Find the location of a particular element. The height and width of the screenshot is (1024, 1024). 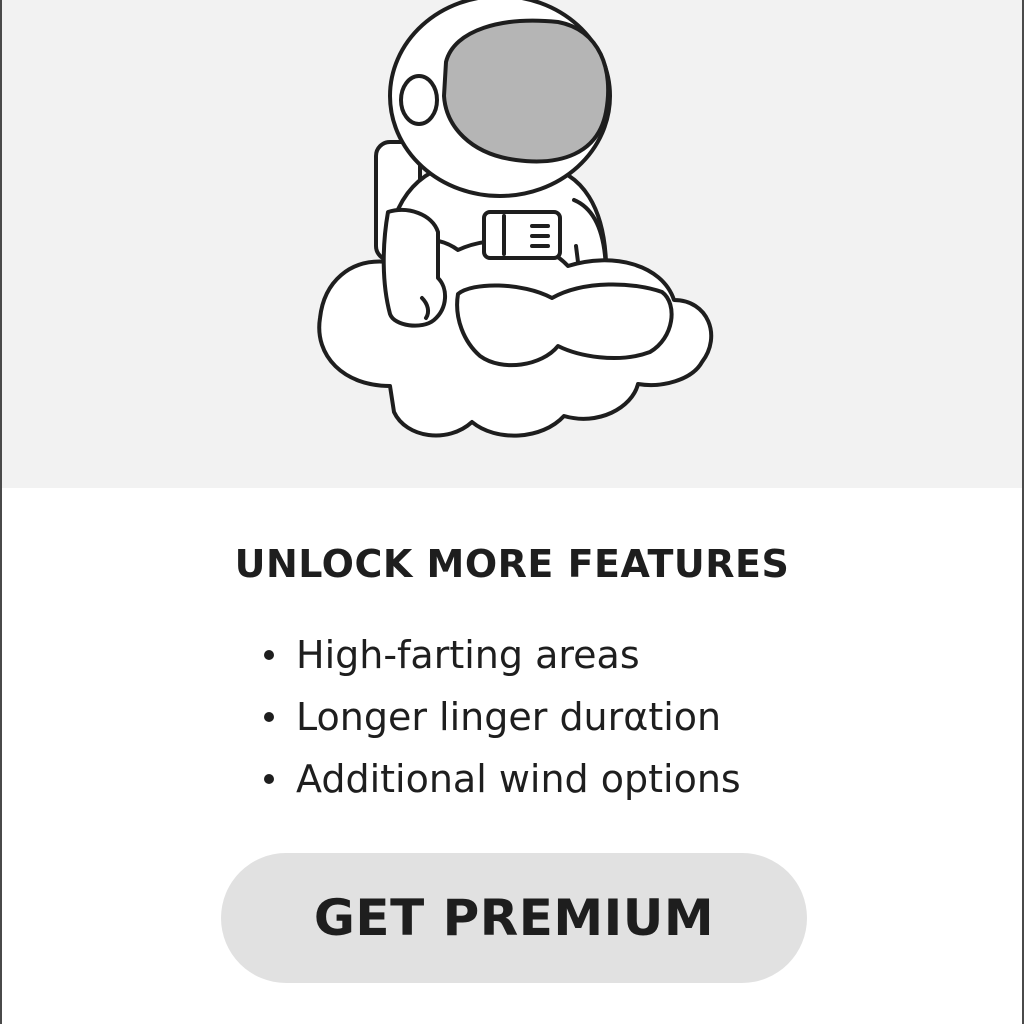

feature-label: Longer linger durαtion is located at coordinates (509, 717).